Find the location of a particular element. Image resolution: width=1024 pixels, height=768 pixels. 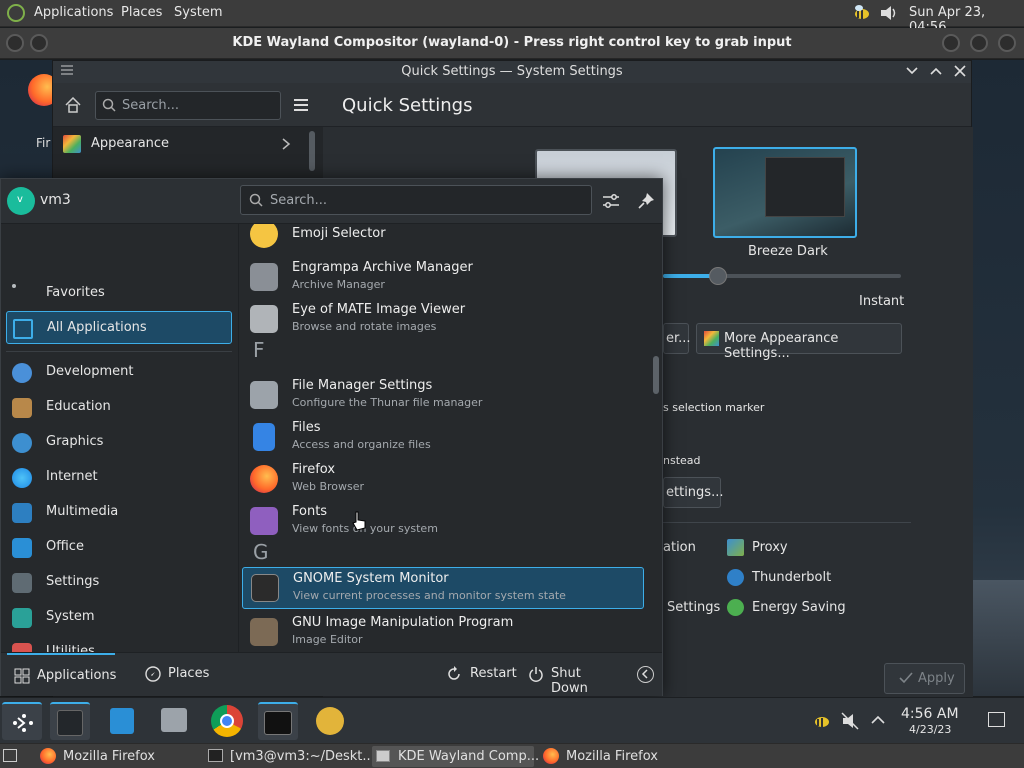

category-office: Office is located at coordinates (119, 547).